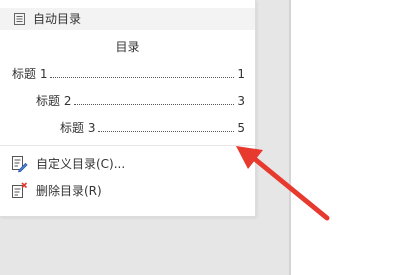  I want to click on custom-toc-icon, so click(20, 164).